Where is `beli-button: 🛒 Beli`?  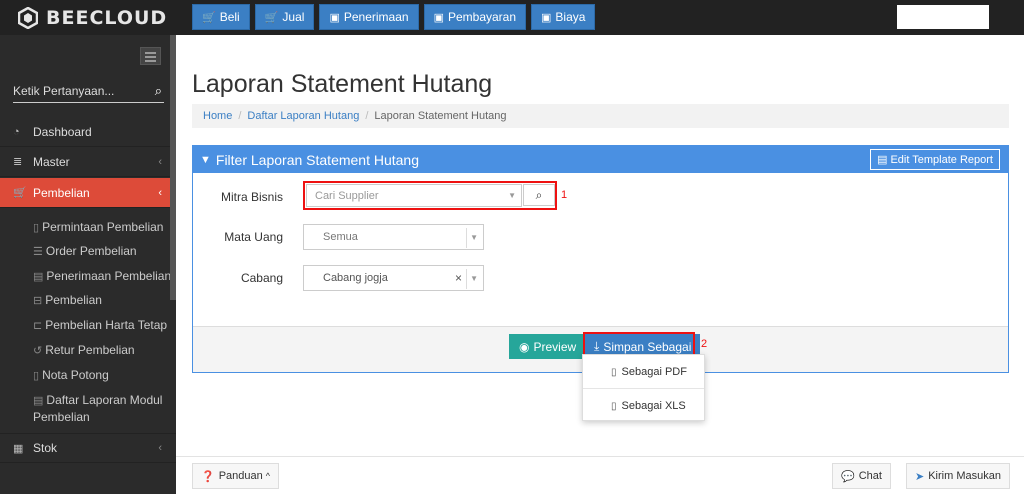
beli-button: 🛒 Beli is located at coordinates (221, 17).